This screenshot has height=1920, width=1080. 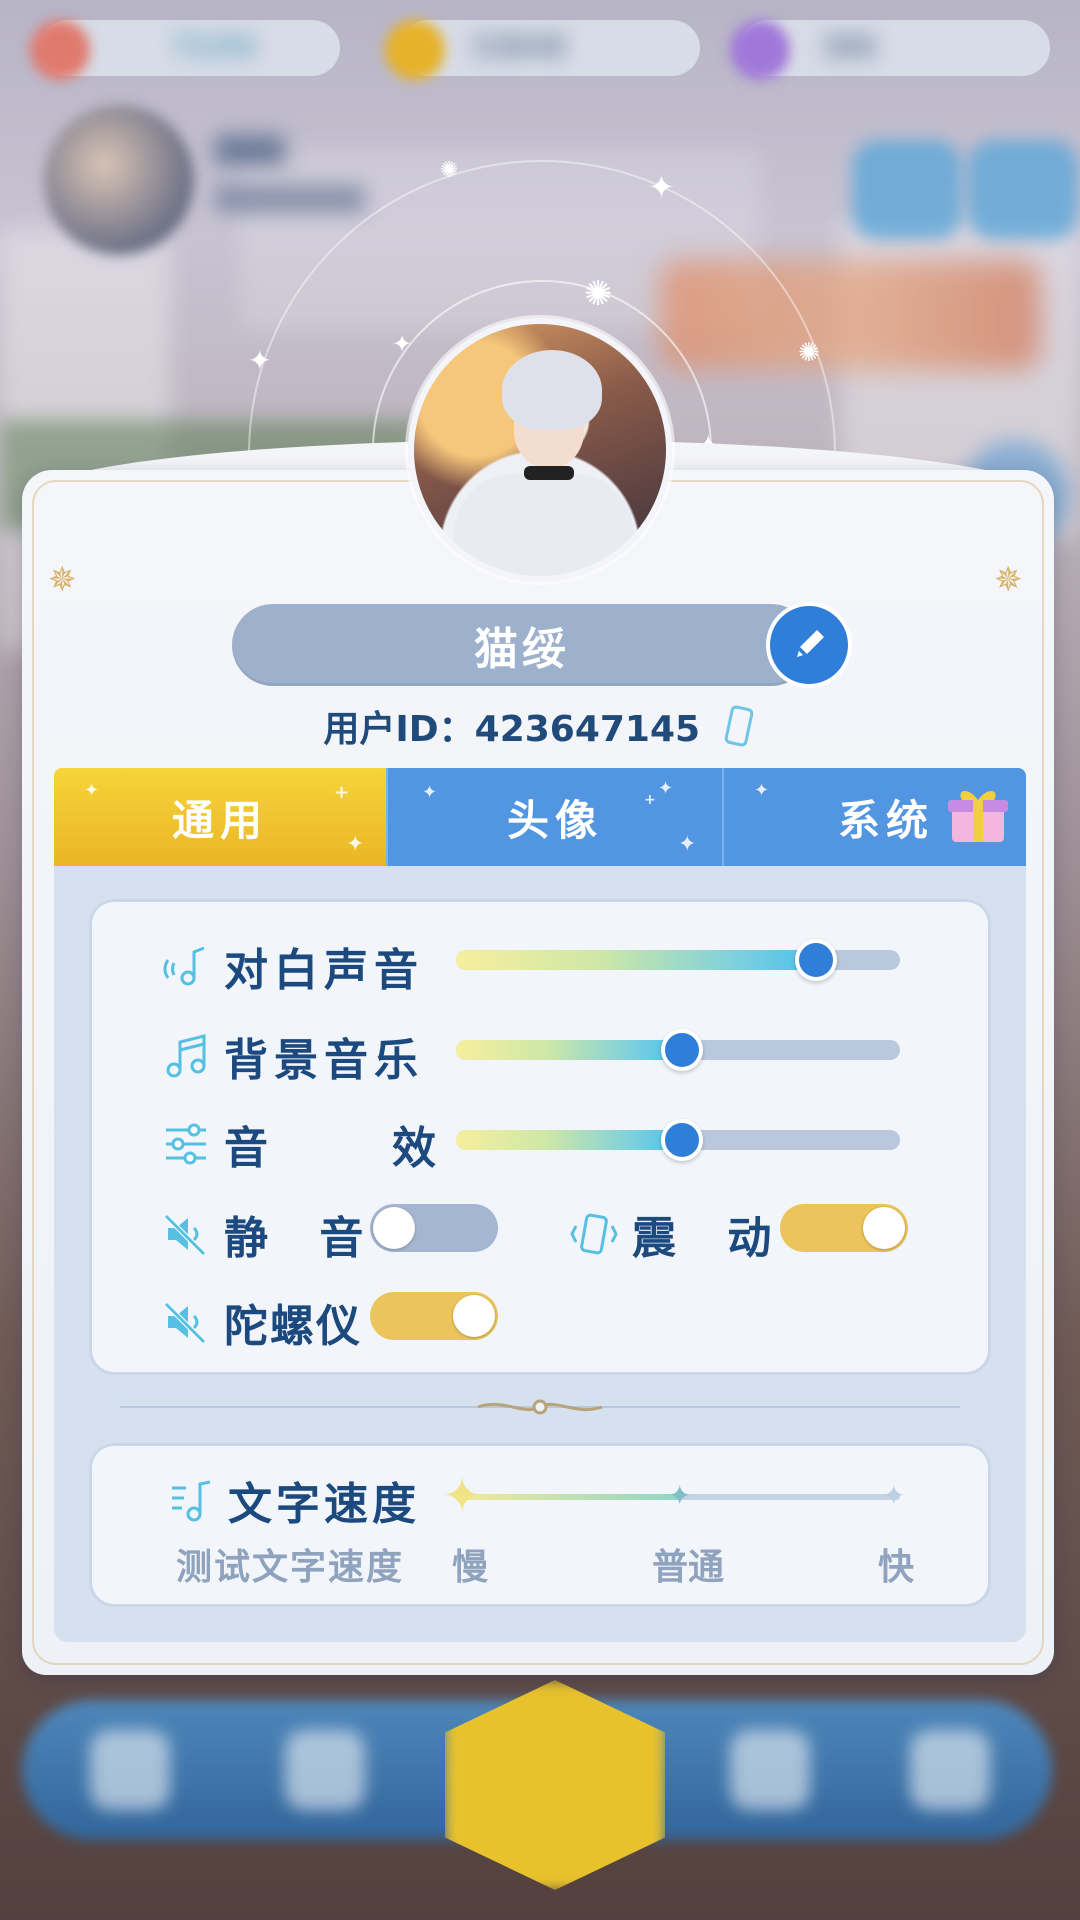 I want to click on mute-row: 静 音, so click(x=270, y=1234).